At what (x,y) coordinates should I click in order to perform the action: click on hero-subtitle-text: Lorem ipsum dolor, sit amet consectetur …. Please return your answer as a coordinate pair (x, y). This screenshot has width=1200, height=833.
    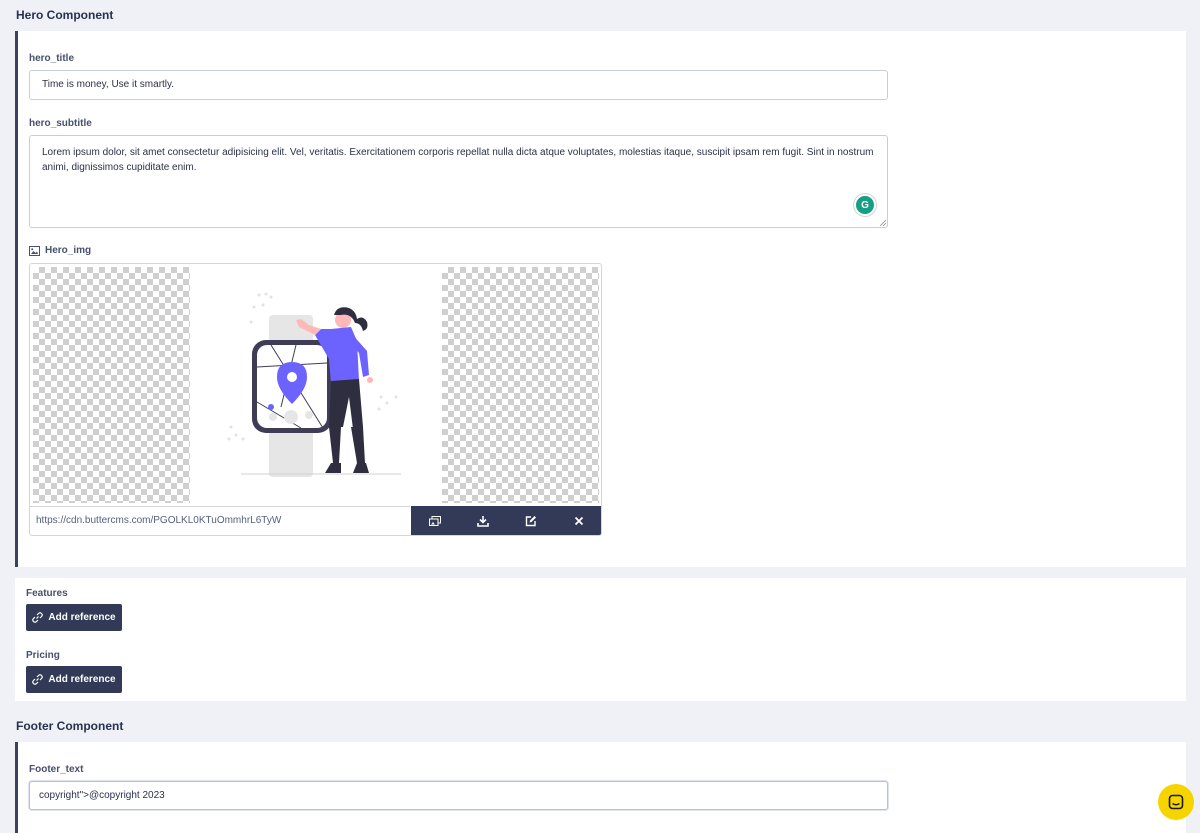
    Looking at the image, I should click on (458, 160).